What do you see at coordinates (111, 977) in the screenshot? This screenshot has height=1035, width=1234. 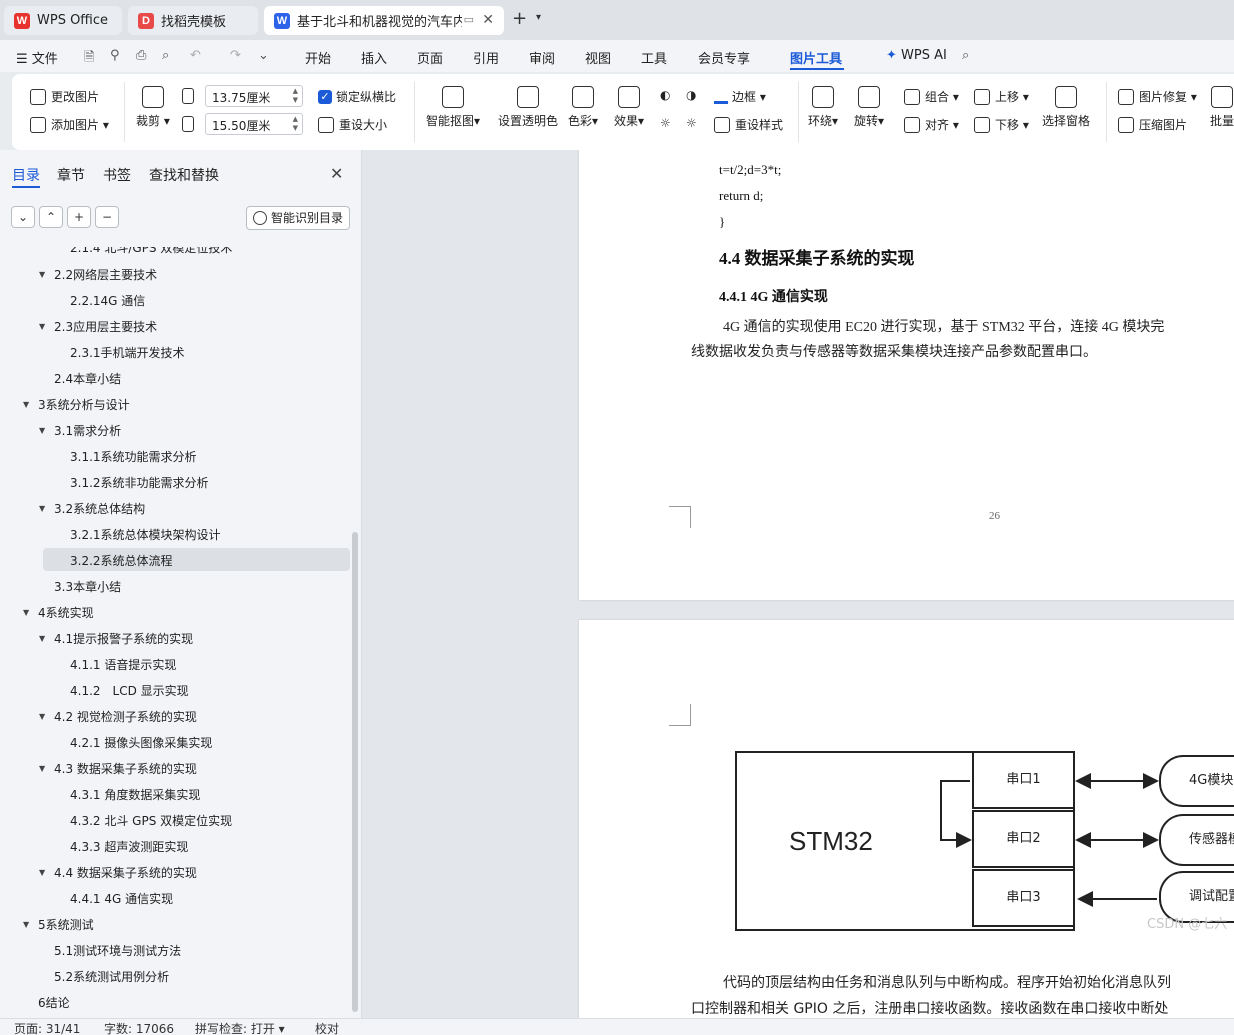 I see `toc-item: 5.2系统测试用例分析` at bounding box center [111, 977].